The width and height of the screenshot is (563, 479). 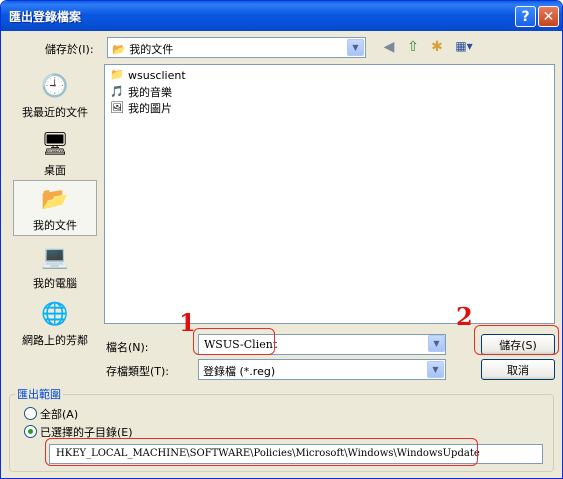 I want to click on network-places-icon: 🌐, so click(x=55, y=314).